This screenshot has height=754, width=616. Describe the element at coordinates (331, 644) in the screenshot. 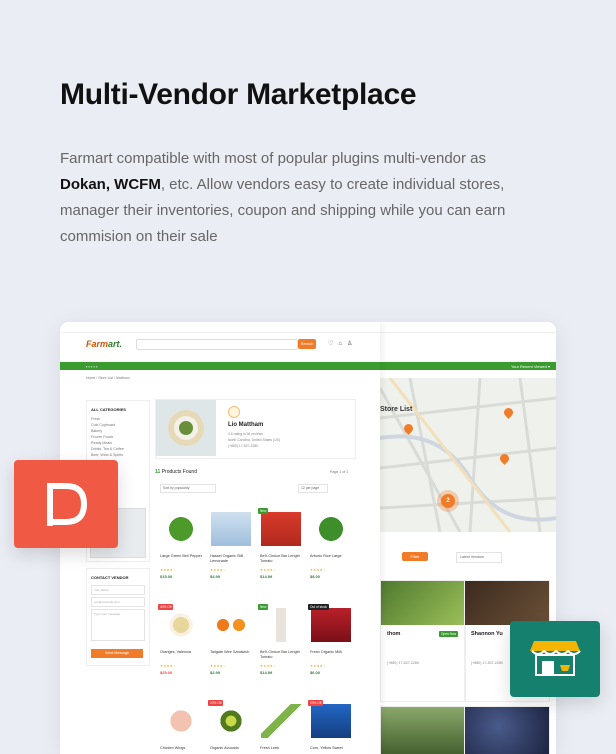

I see `product-card: Out of stock Fresh Organic Milk ★★★★☆ $6.00` at that location.